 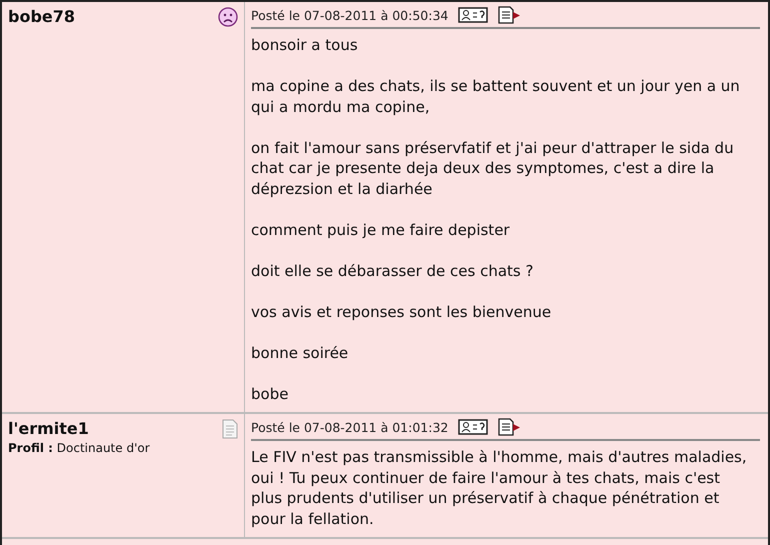 I want to click on sad-face-icon, so click(x=228, y=17).